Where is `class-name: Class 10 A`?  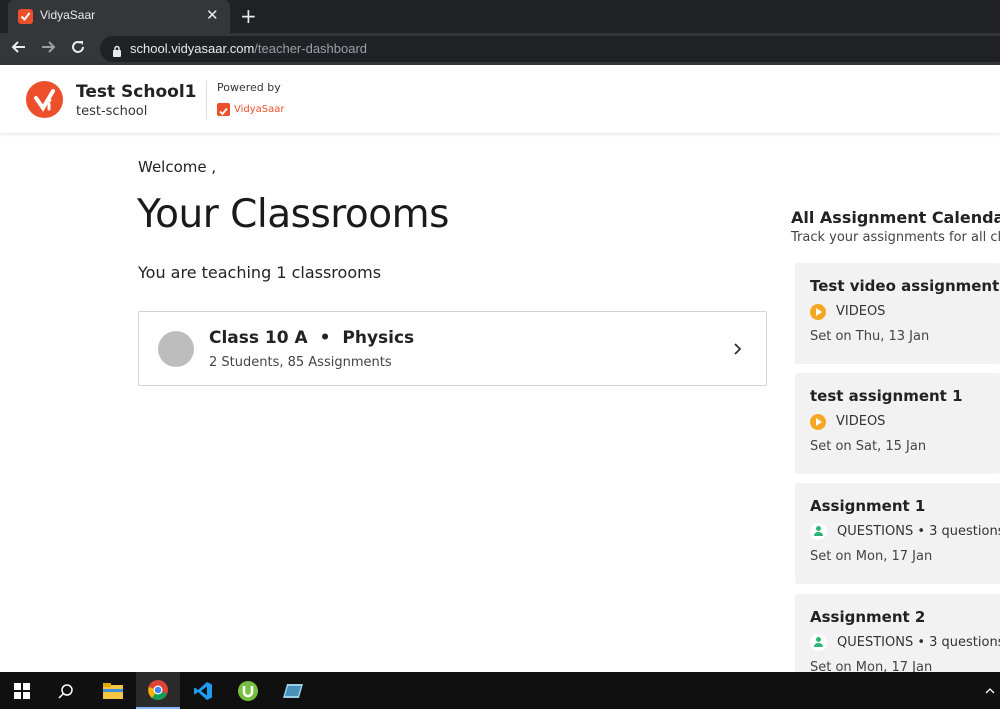 class-name: Class 10 A is located at coordinates (258, 338).